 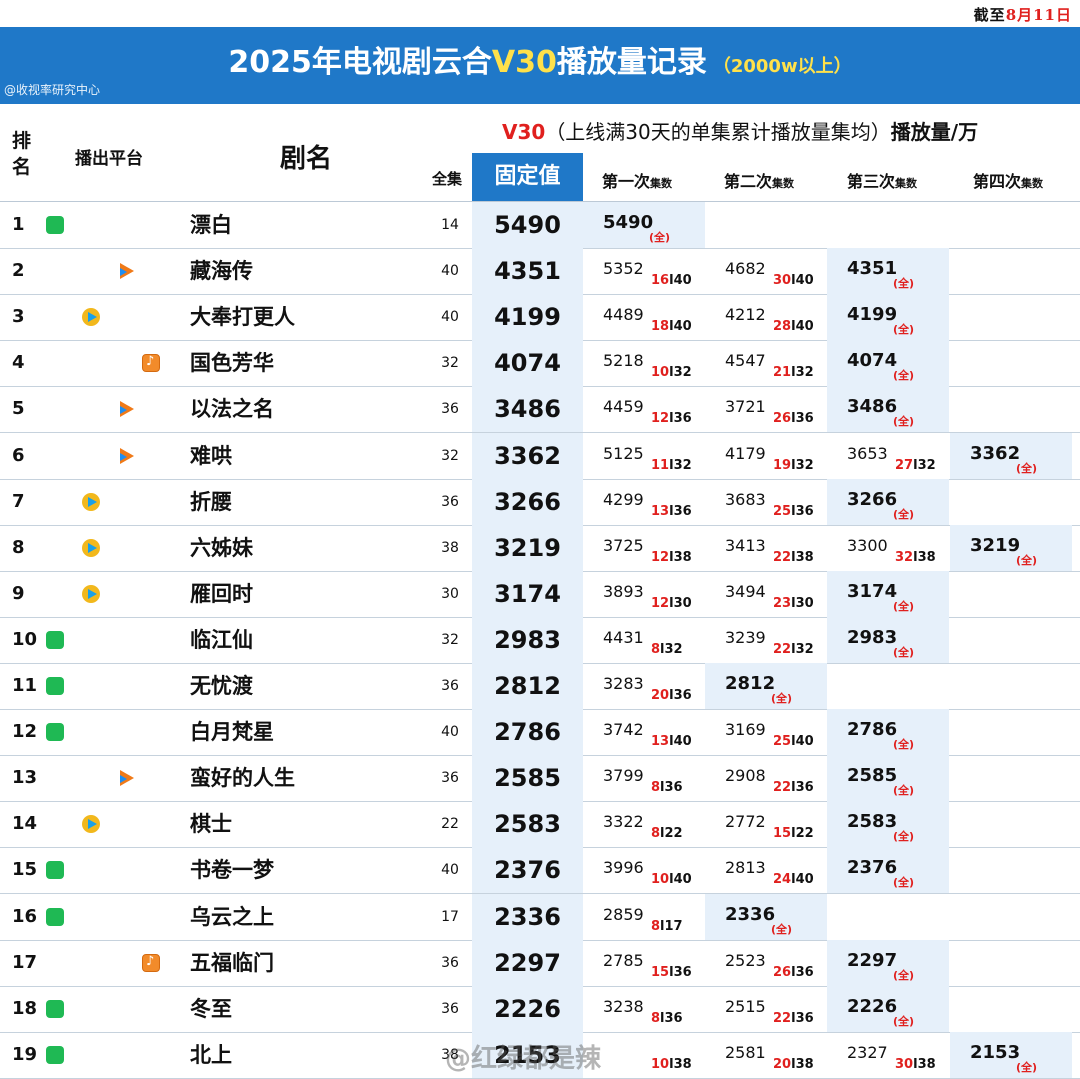 I want to click on episode-count: 14, so click(x=450, y=225).